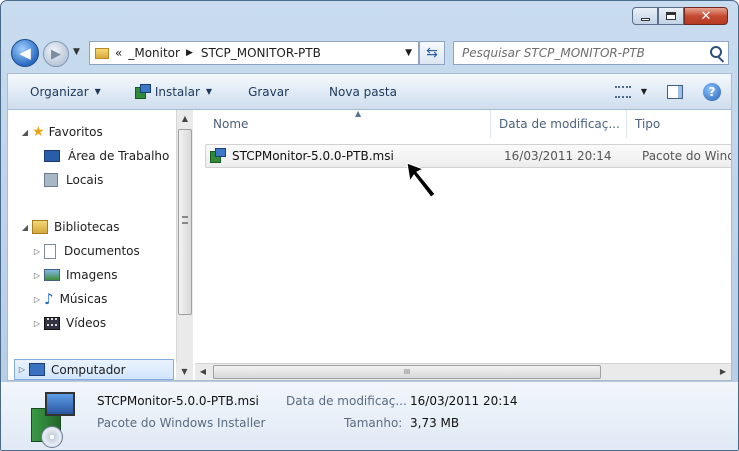 Image resolution: width=739 pixels, height=451 pixels. I want to click on sidebar-item-places: Locais, so click(73, 180).